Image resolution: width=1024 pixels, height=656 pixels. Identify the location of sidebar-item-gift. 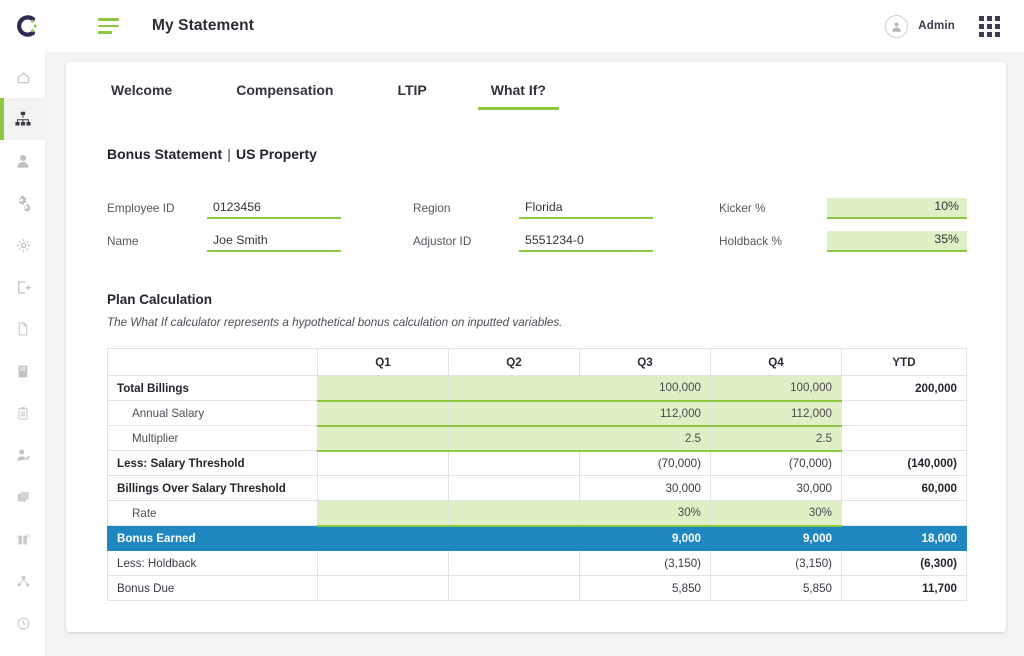
(23, 539).